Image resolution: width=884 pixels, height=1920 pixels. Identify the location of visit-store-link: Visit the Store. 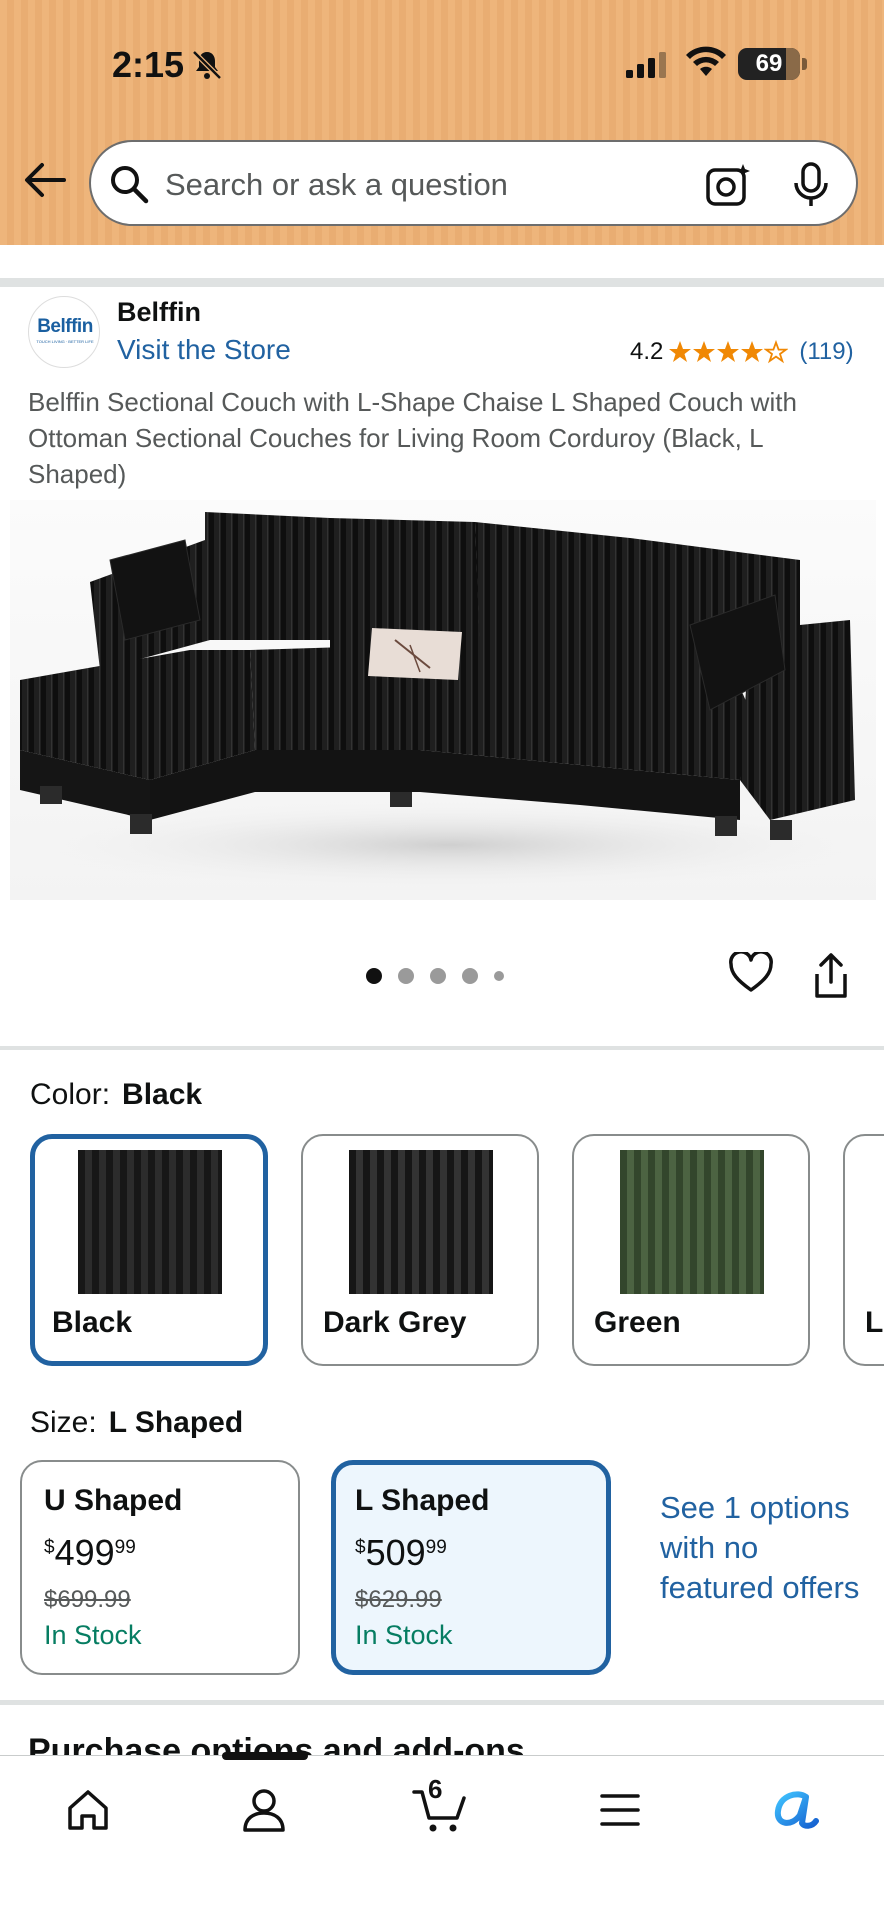
(204, 350).